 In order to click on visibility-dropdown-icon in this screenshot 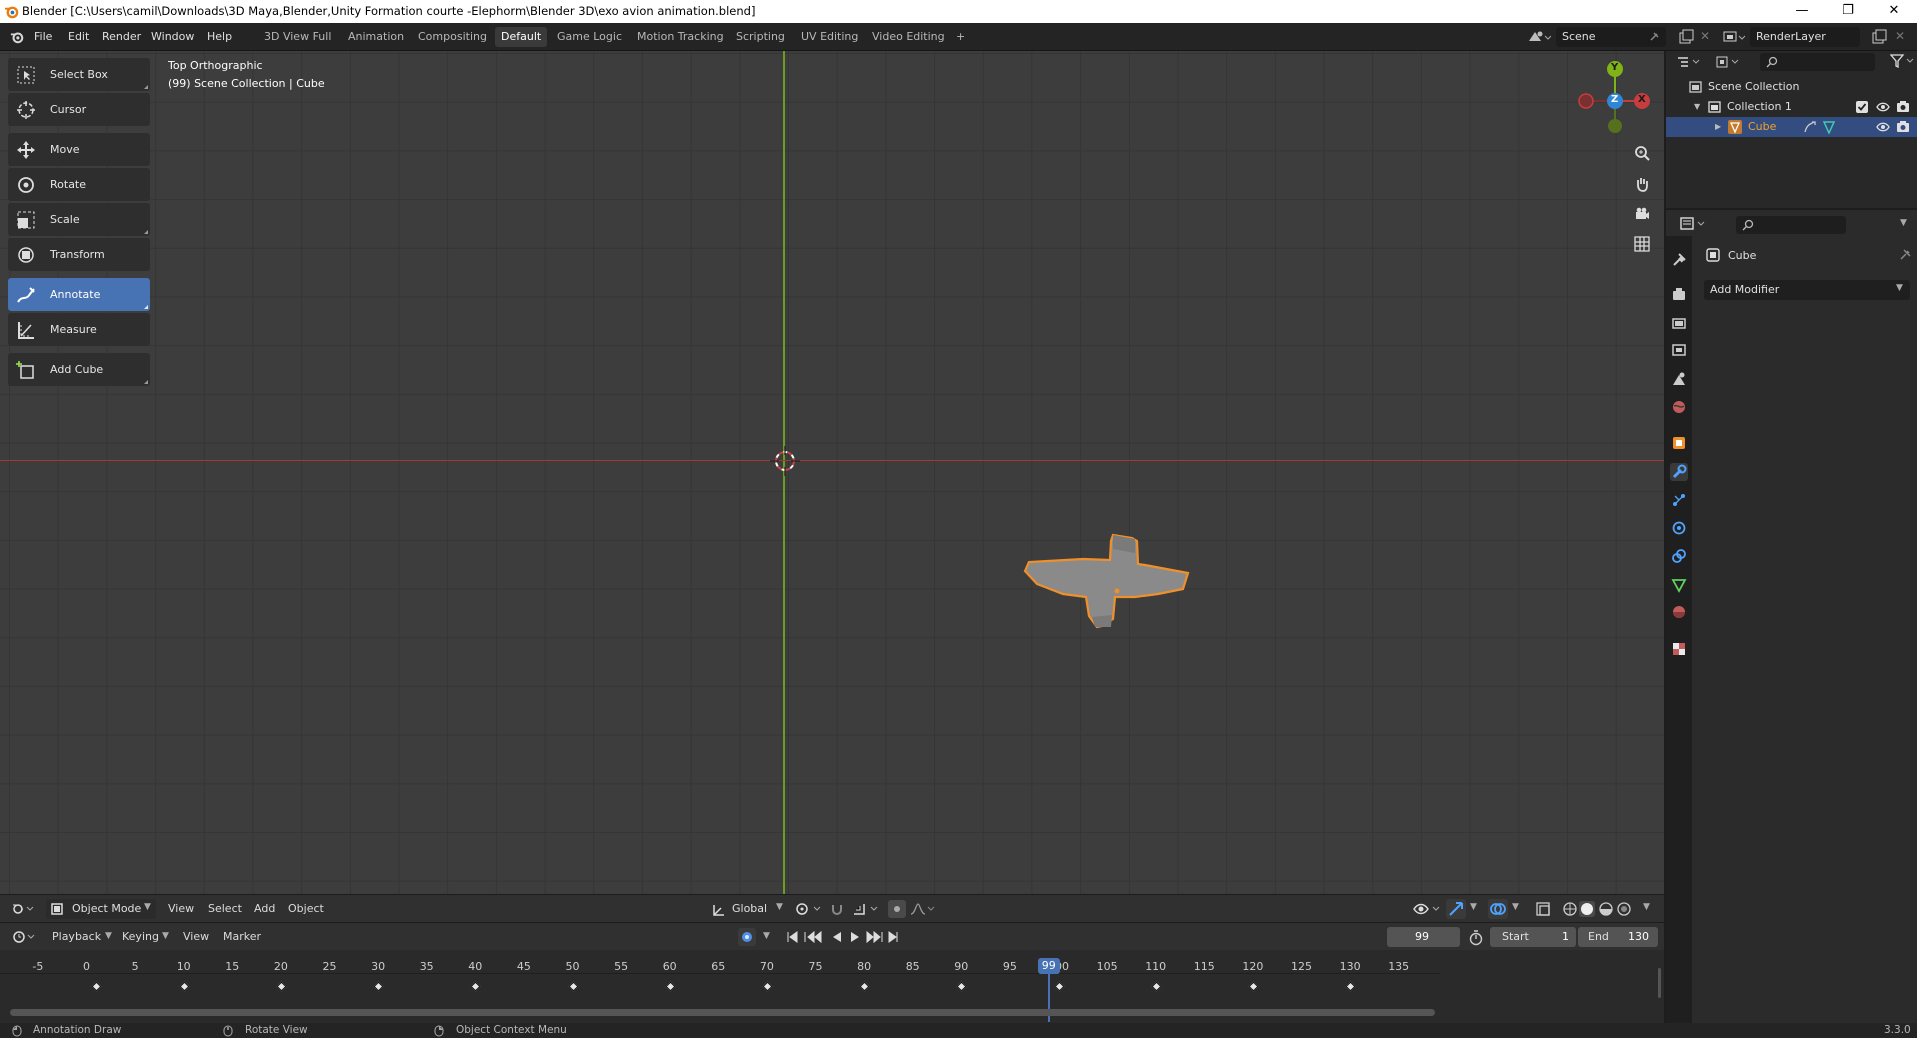, I will do `click(1428, 909)`.